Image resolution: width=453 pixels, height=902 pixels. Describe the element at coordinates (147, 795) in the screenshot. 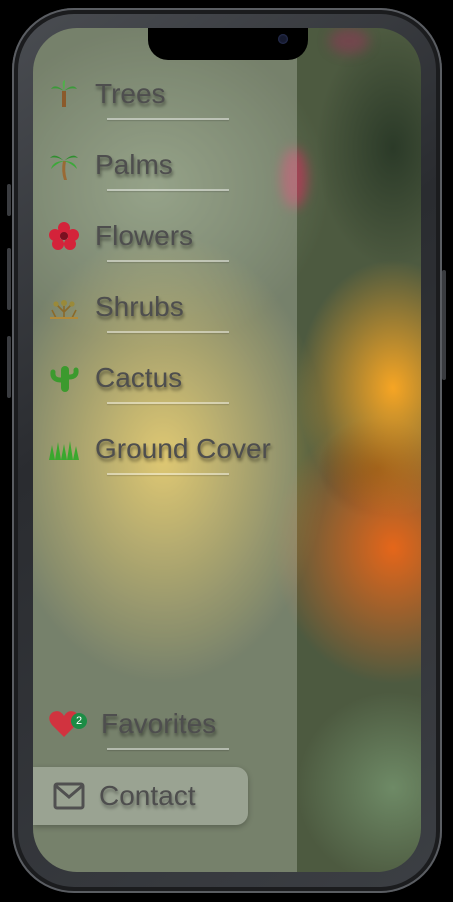

I see `contact-label: Contact` at that location.